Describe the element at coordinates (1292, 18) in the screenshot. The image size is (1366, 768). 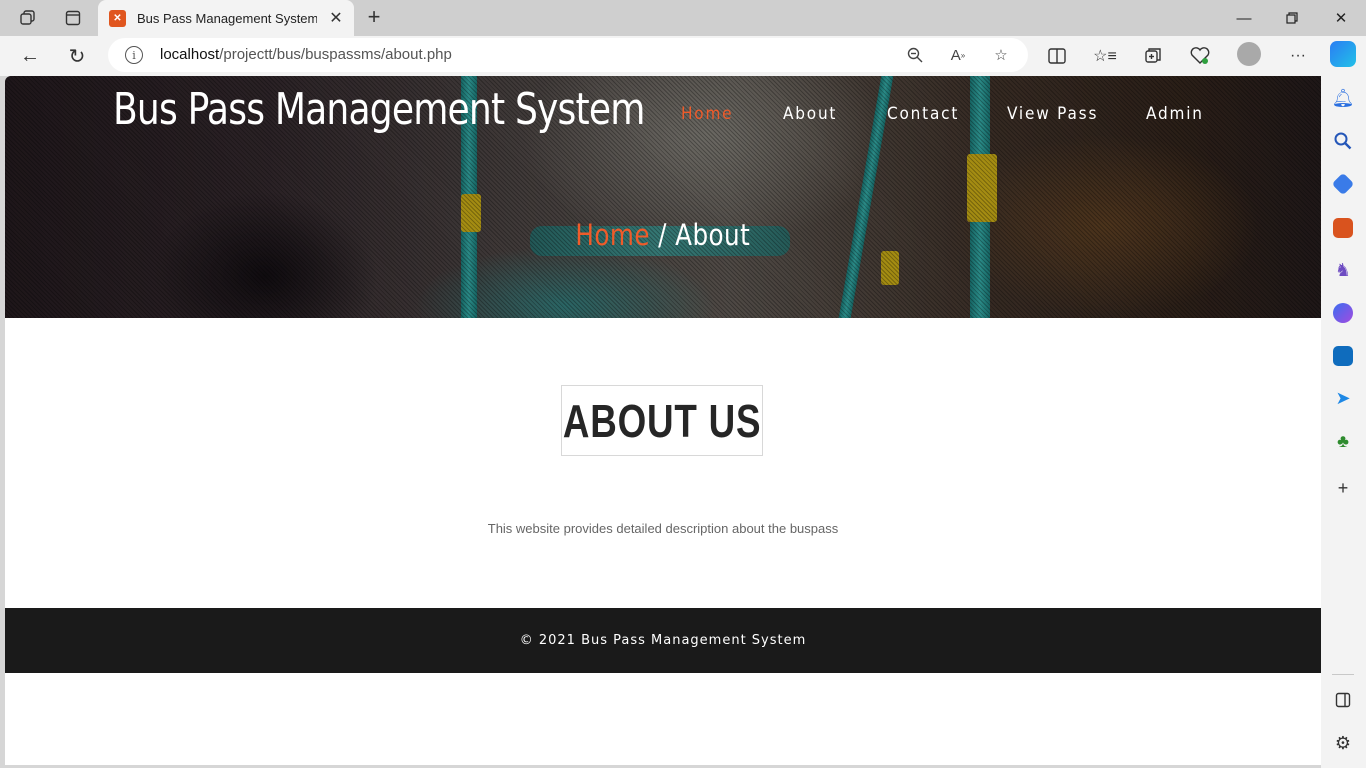
I see `restore-icon` at that location.